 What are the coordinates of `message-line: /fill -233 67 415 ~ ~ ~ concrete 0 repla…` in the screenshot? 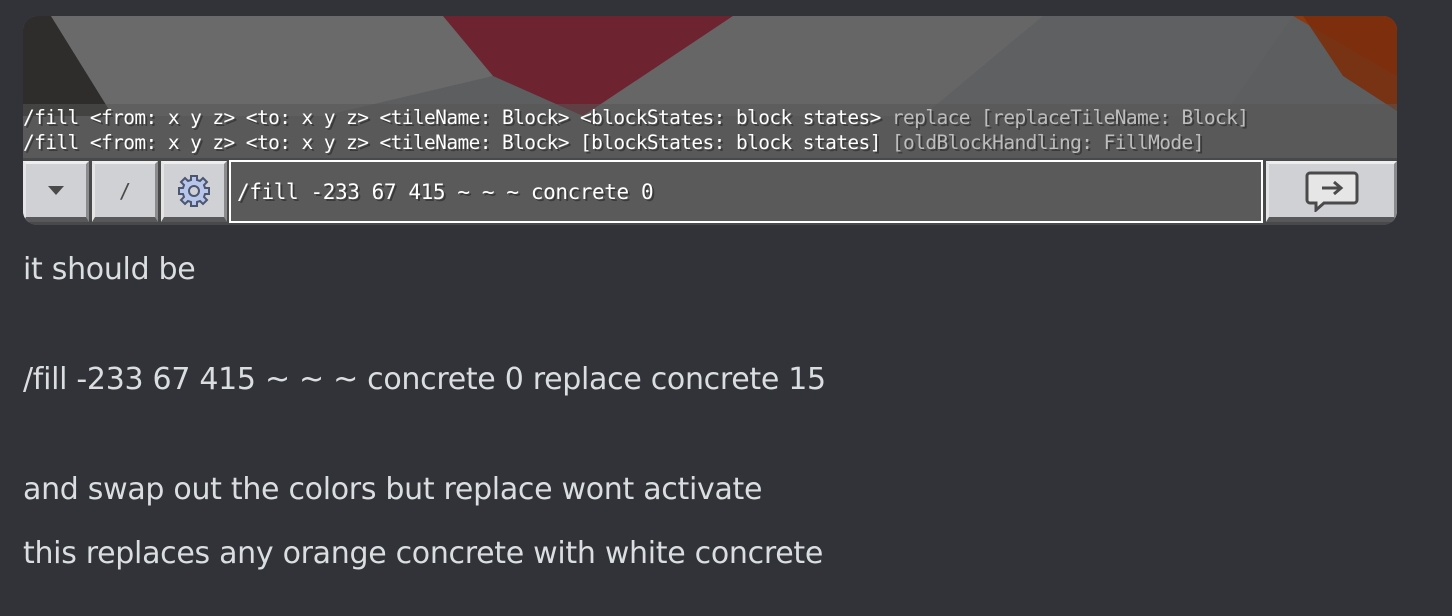 It's located at (424, 379).